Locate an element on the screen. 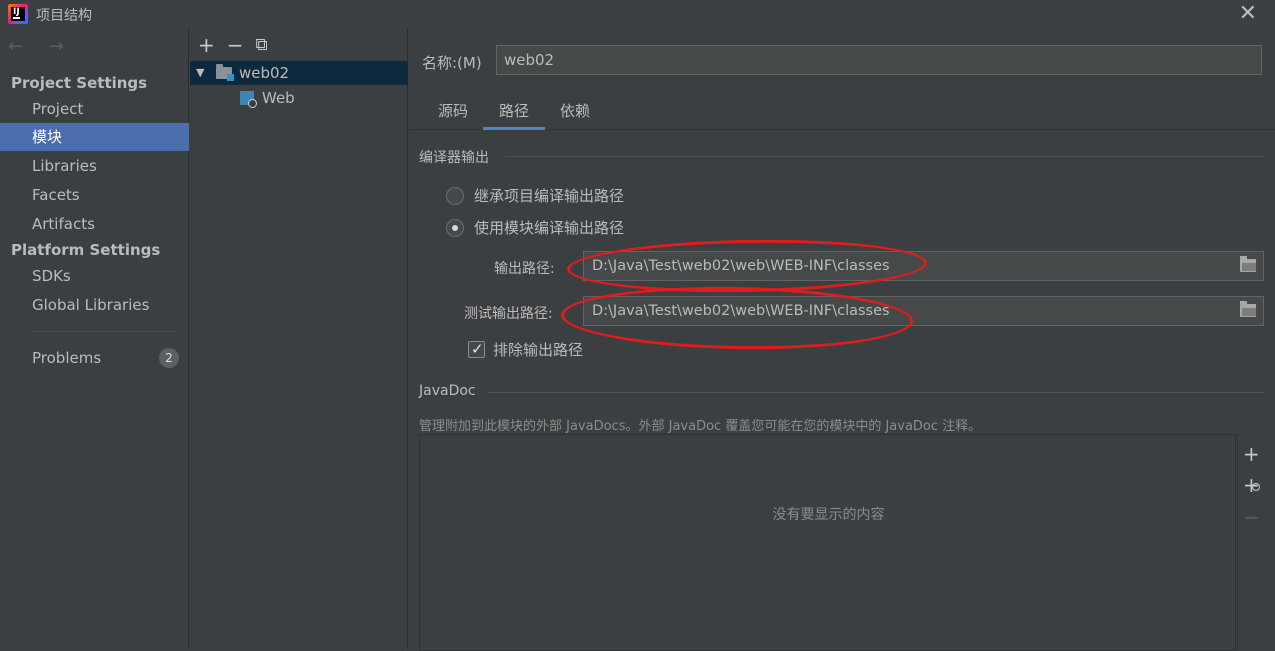  empty-list-text: 没有要显示的内容 is located at coordinates (828, 515).